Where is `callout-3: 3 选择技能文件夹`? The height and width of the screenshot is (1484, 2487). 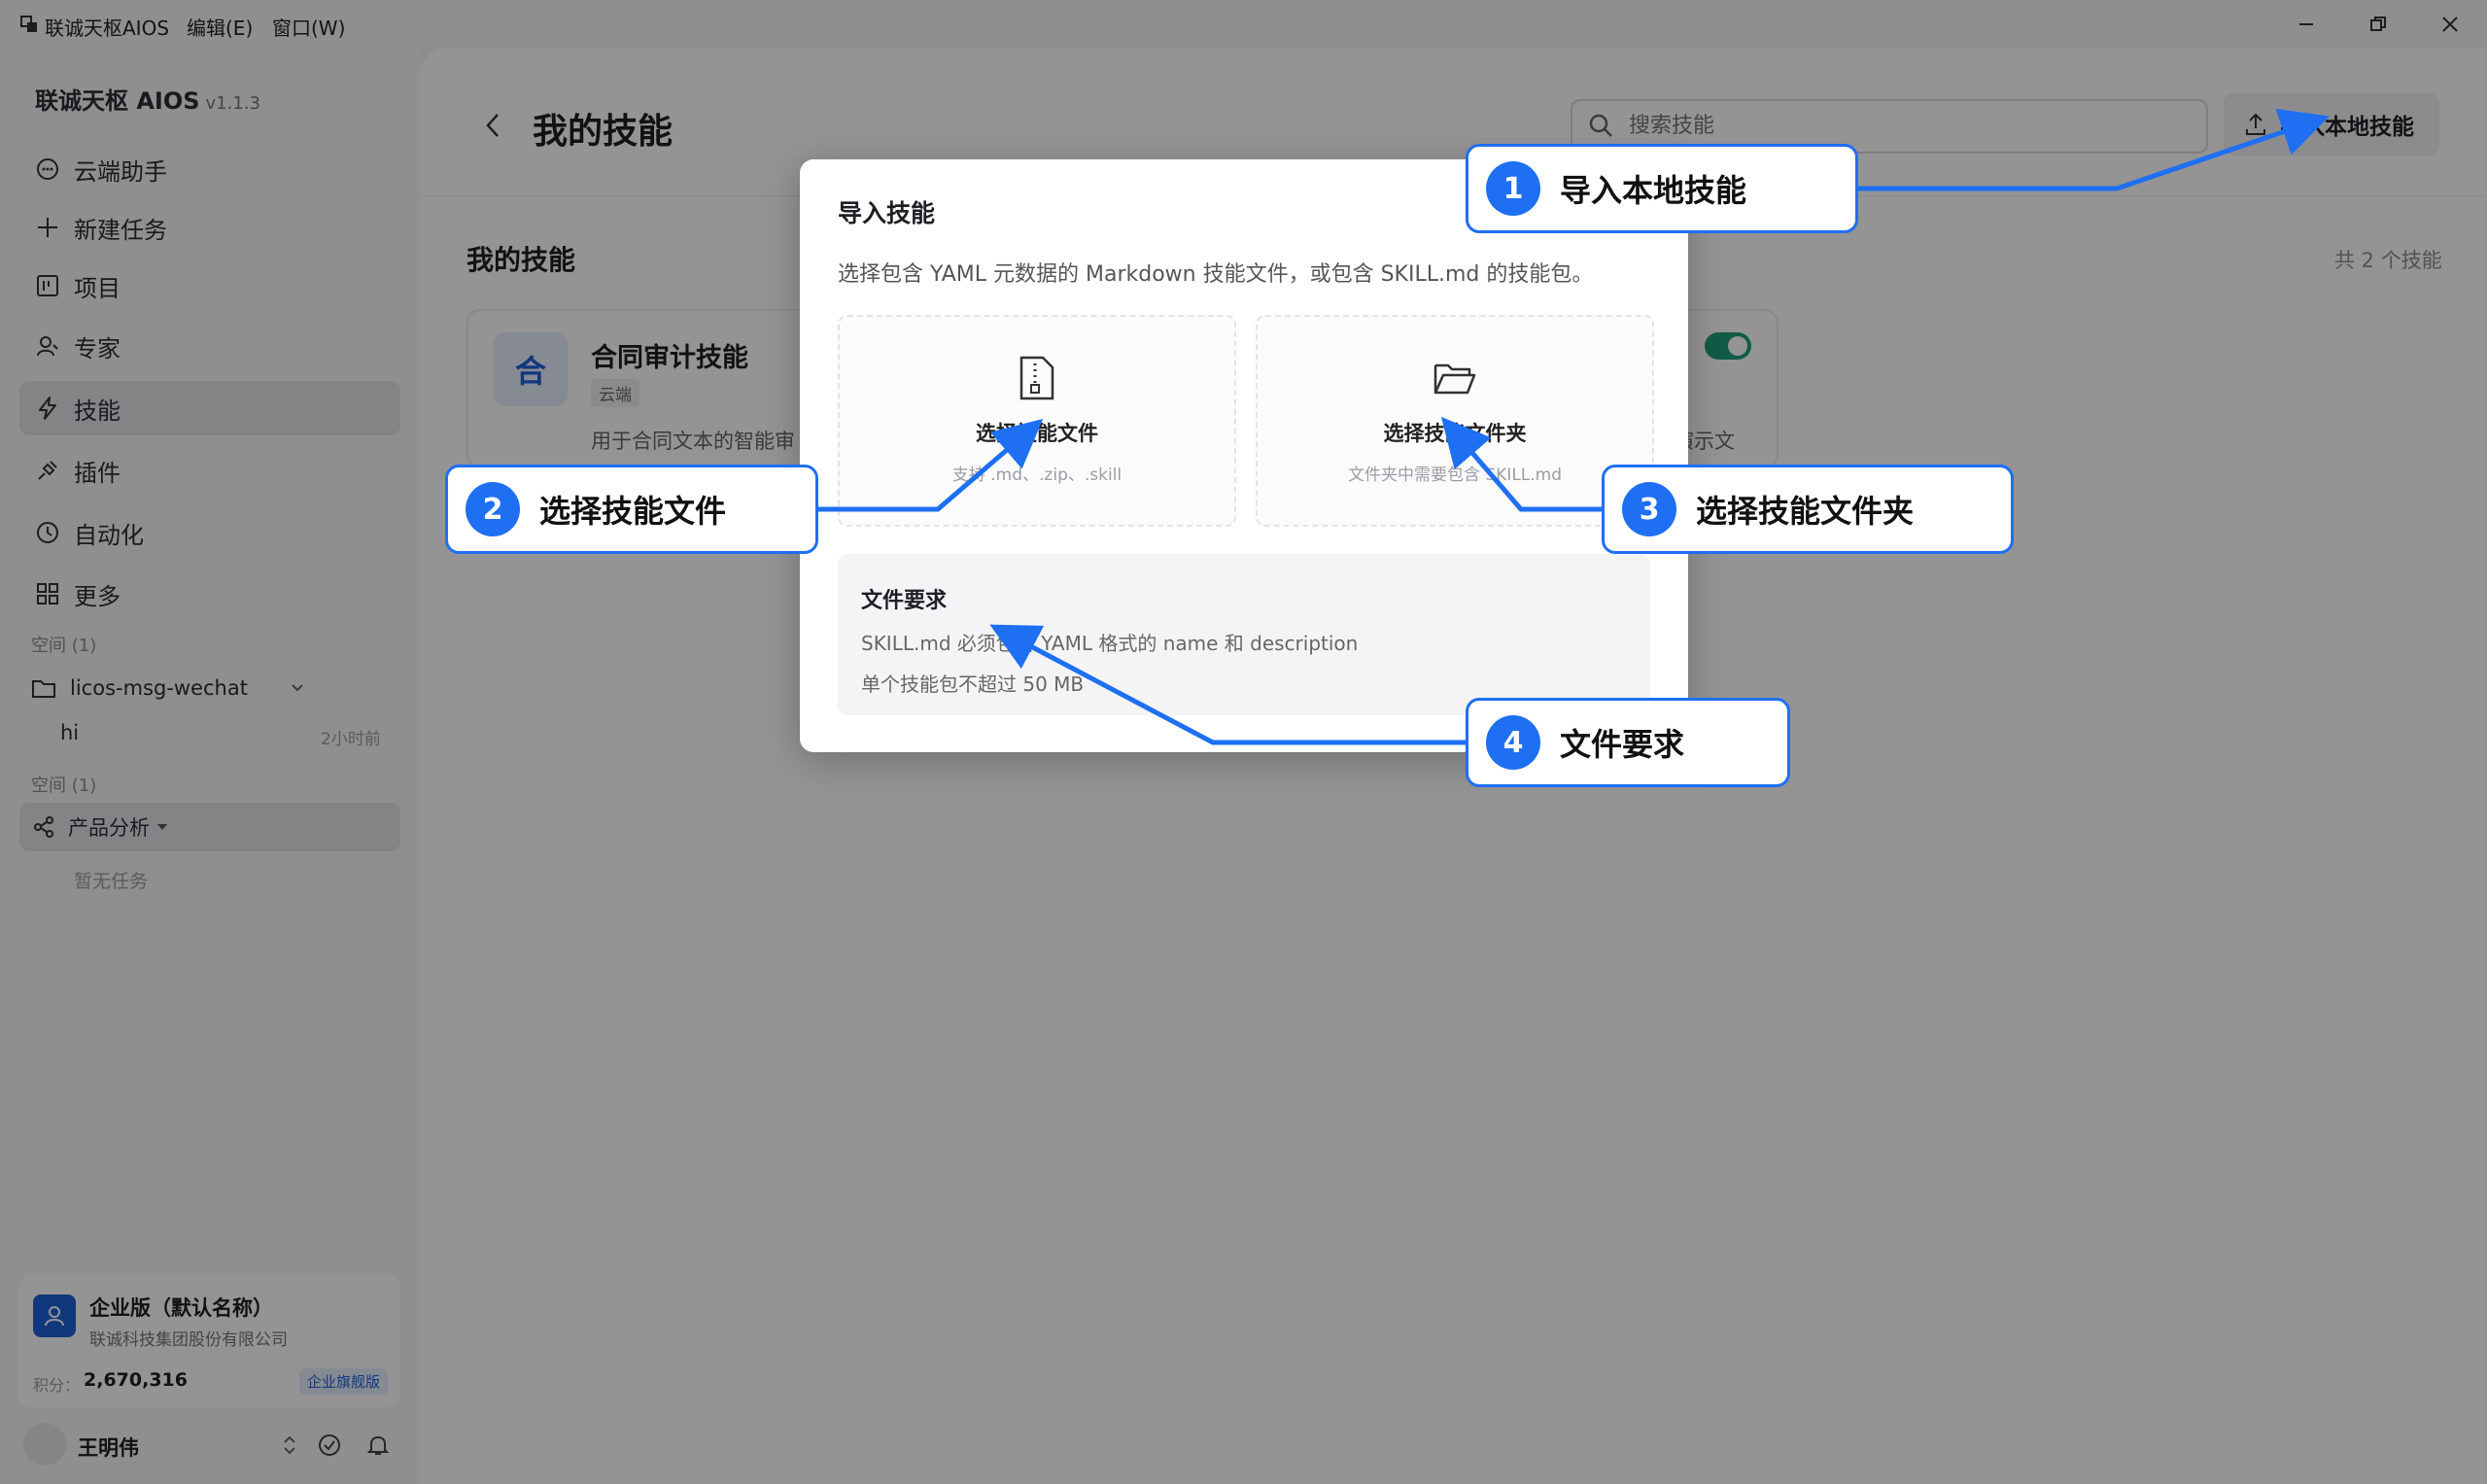
callout-3: 3 选择技能文件夹 is located at coordinates (1808, 509).